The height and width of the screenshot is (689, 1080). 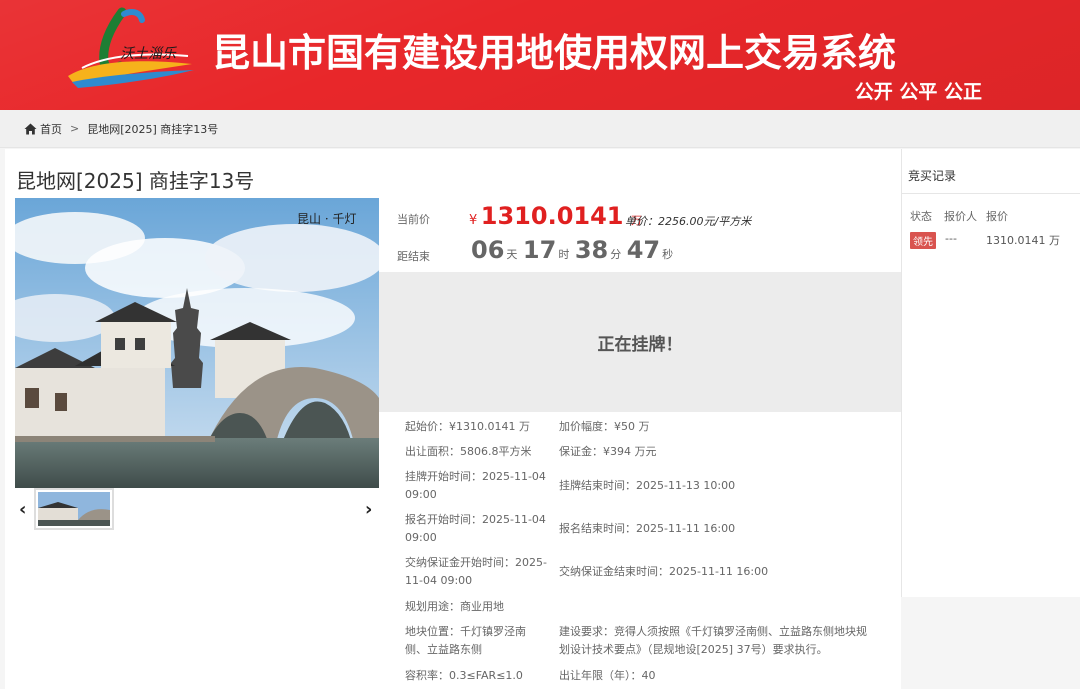 What do you see at coordinates (918, 92) in the screenshot?
I see `site-slogan: 公开 公平 公正` at bounding box center [918, 92].